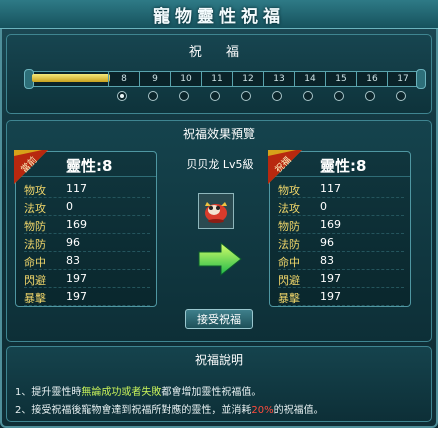 This screenshot has height=428, width=438. I want to click on bless-level-mark: 14, so click(309, 79).